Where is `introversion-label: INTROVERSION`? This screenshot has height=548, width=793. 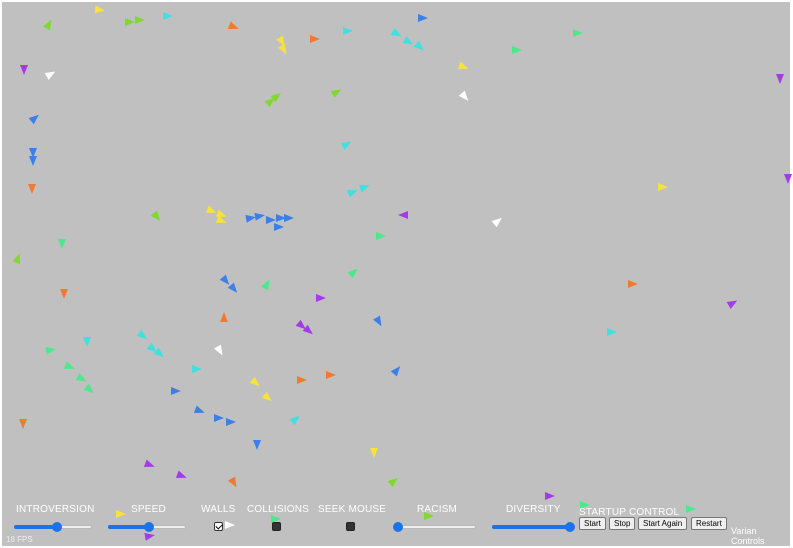 introversion-label: INTROVERSION is located at coordinates (55, 509).